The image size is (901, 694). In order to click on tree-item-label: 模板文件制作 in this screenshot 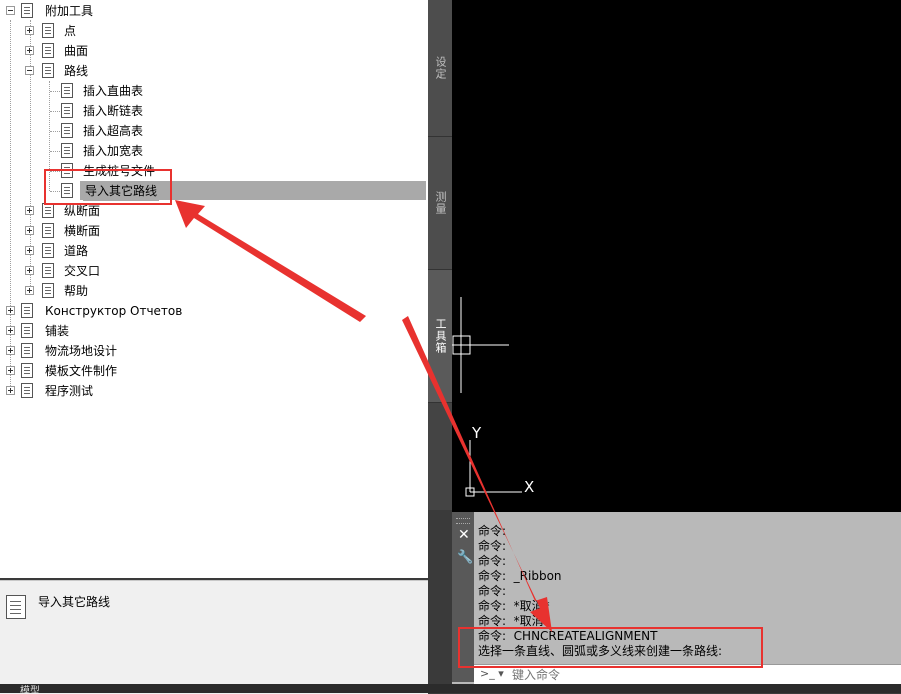, I will do `click(81, 371)`.